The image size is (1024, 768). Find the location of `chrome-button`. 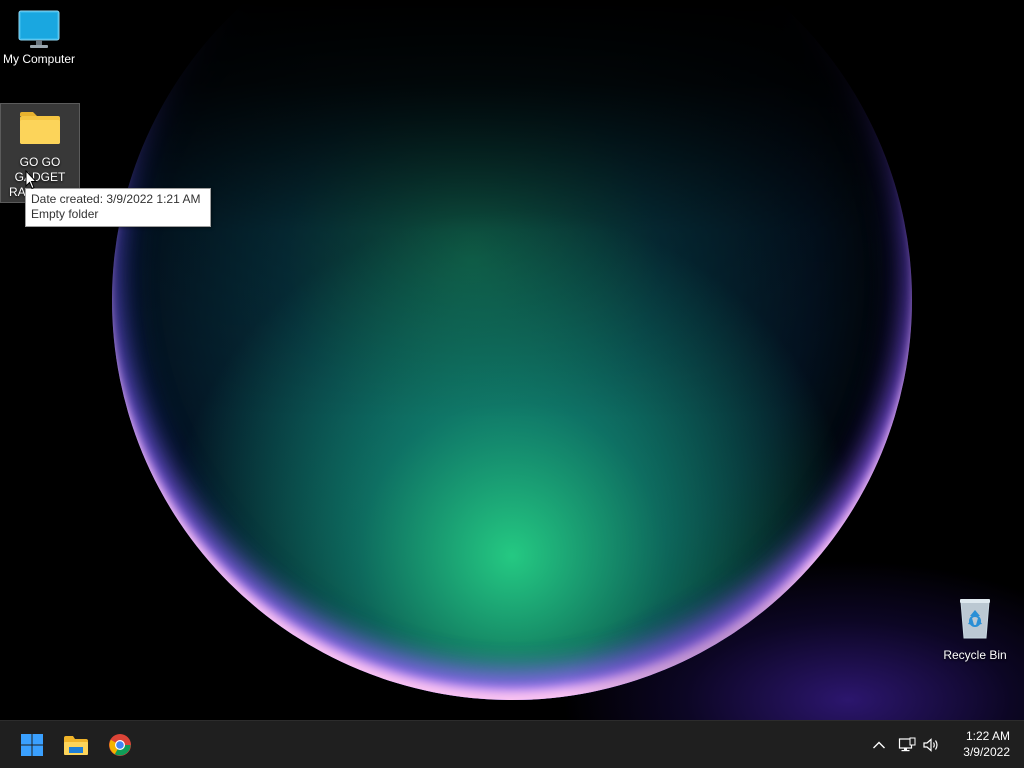

chrome-button is located at coordinates (120, 745).